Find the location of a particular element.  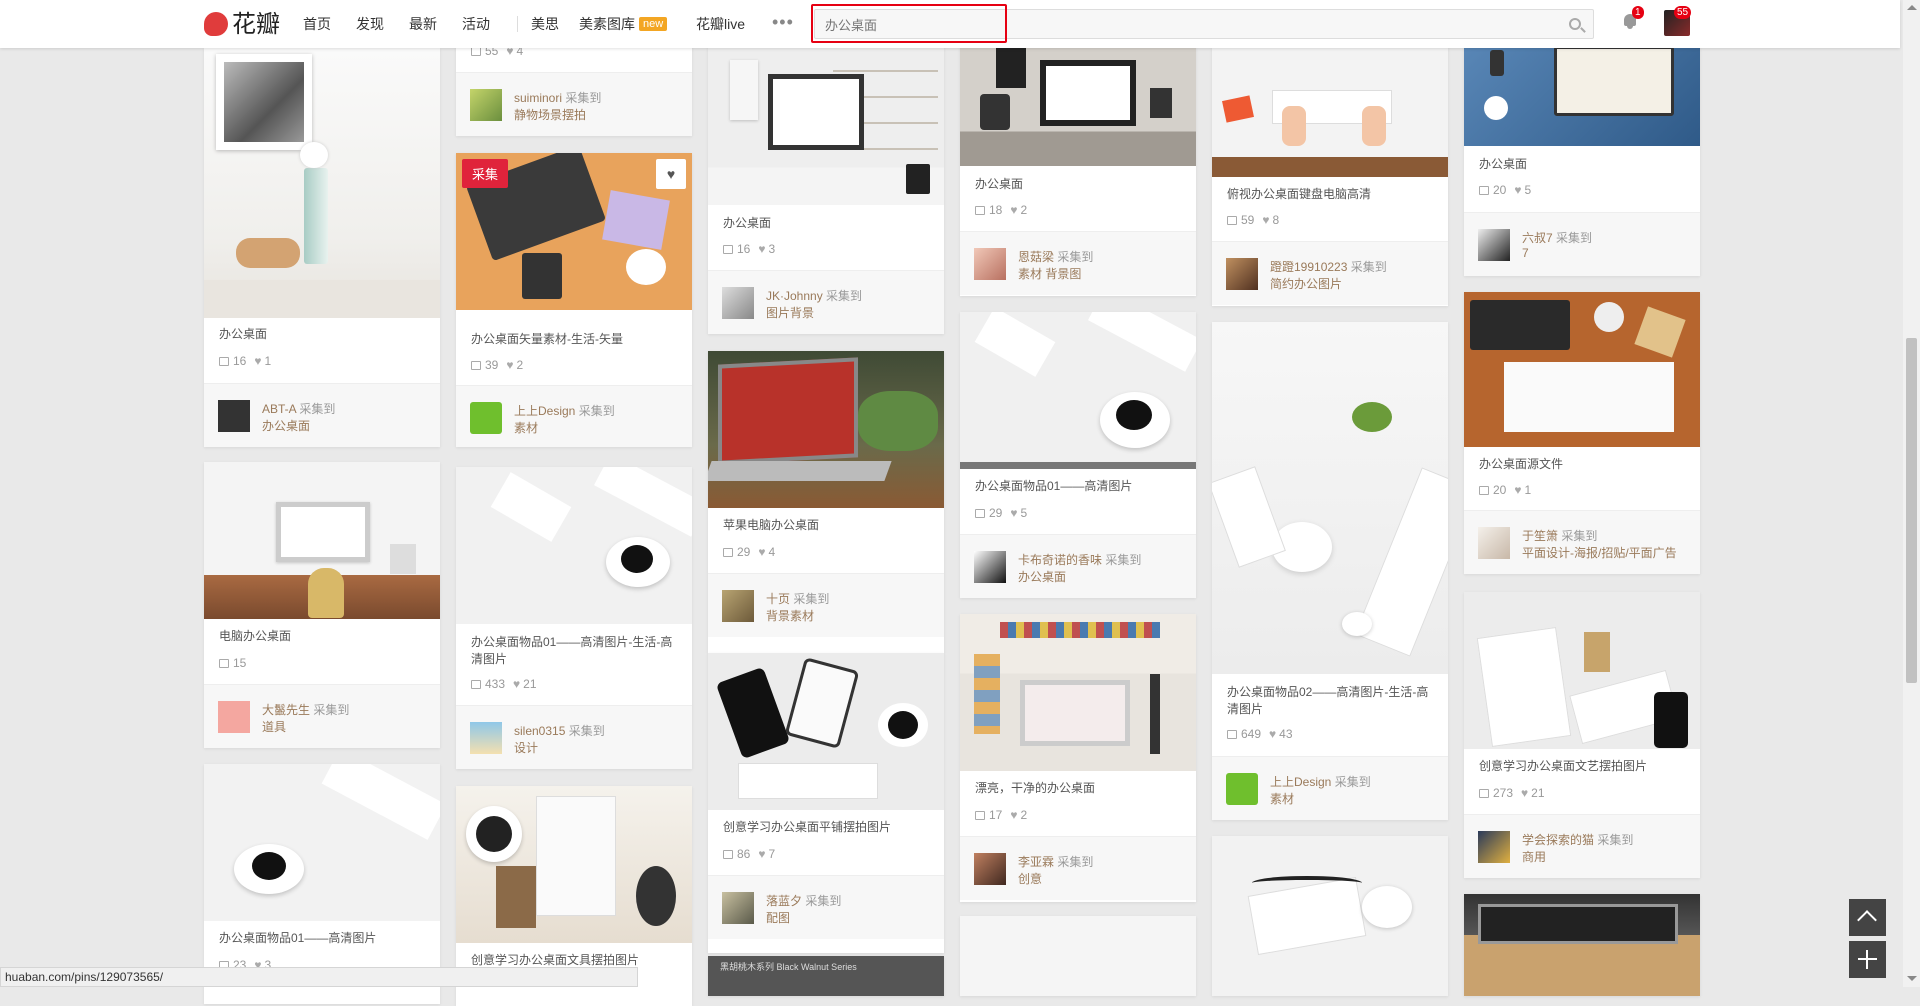

nav-activity: 活动 is located at coordinates (476, 24).